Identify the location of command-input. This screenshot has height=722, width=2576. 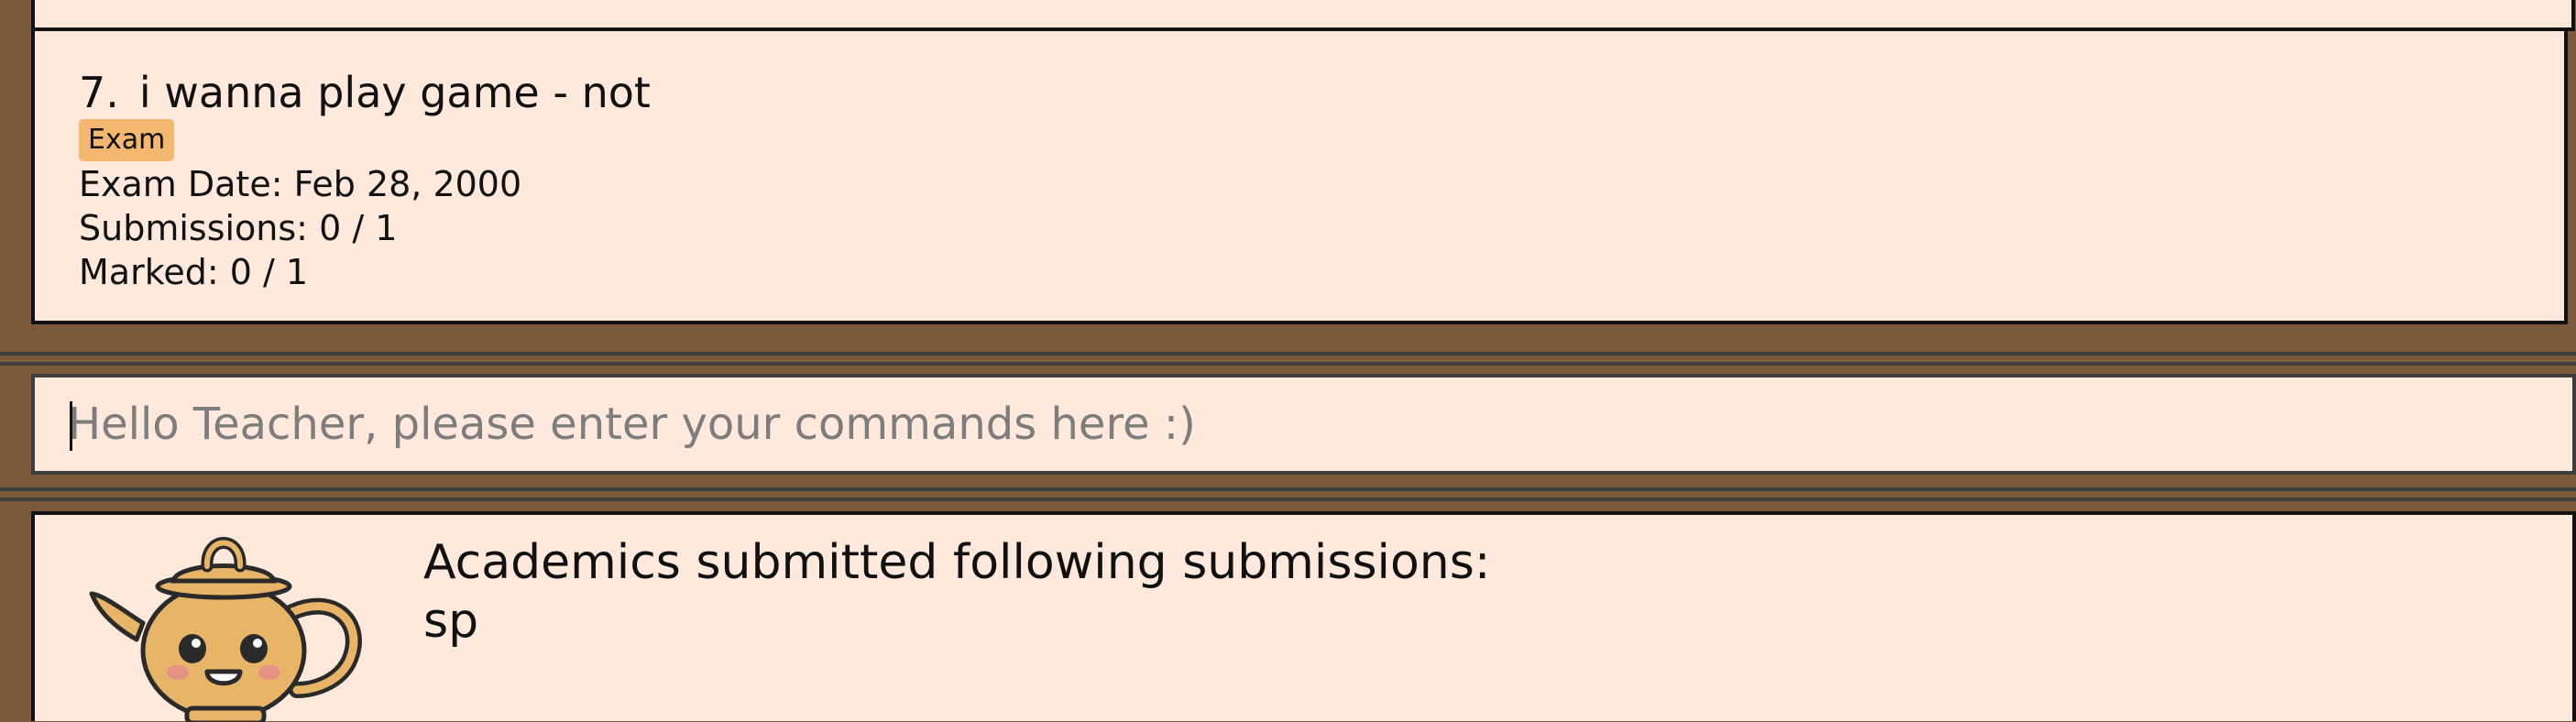
(1305, 424).